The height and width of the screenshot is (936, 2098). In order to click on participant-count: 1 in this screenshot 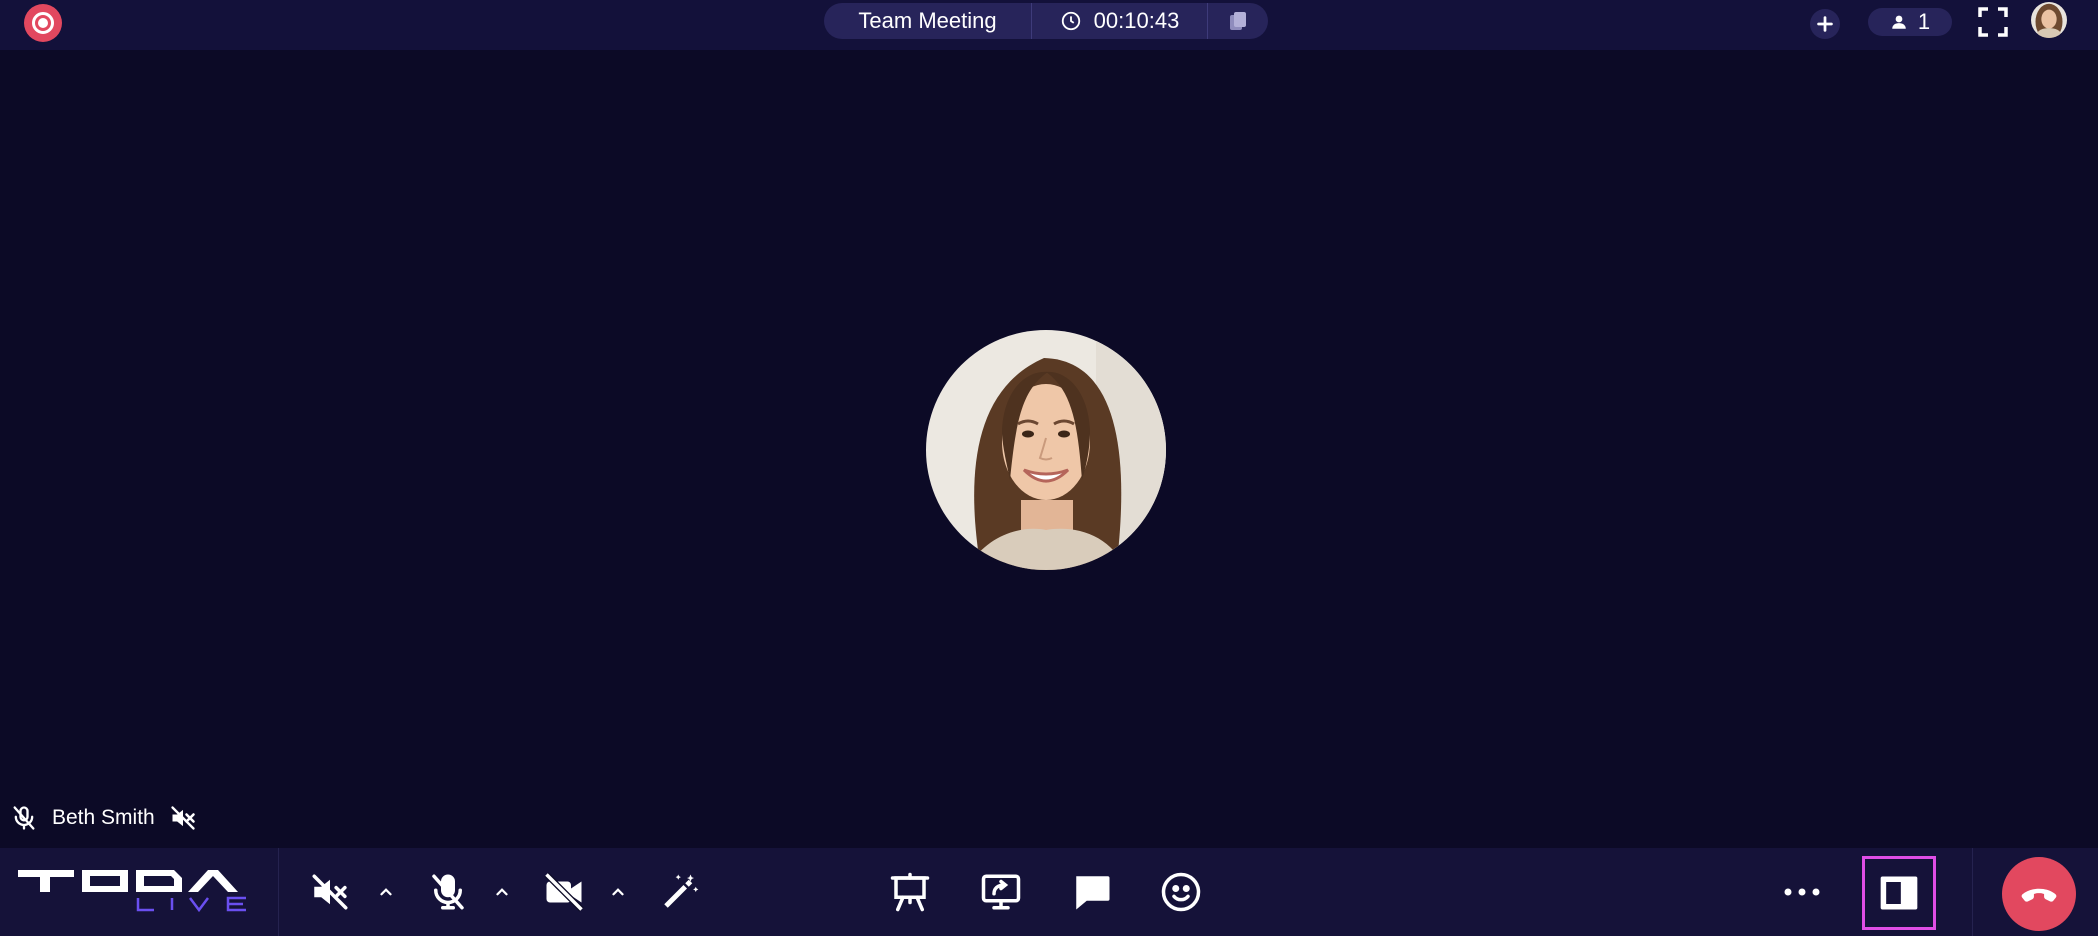, I will do `click(1924, 21)`.